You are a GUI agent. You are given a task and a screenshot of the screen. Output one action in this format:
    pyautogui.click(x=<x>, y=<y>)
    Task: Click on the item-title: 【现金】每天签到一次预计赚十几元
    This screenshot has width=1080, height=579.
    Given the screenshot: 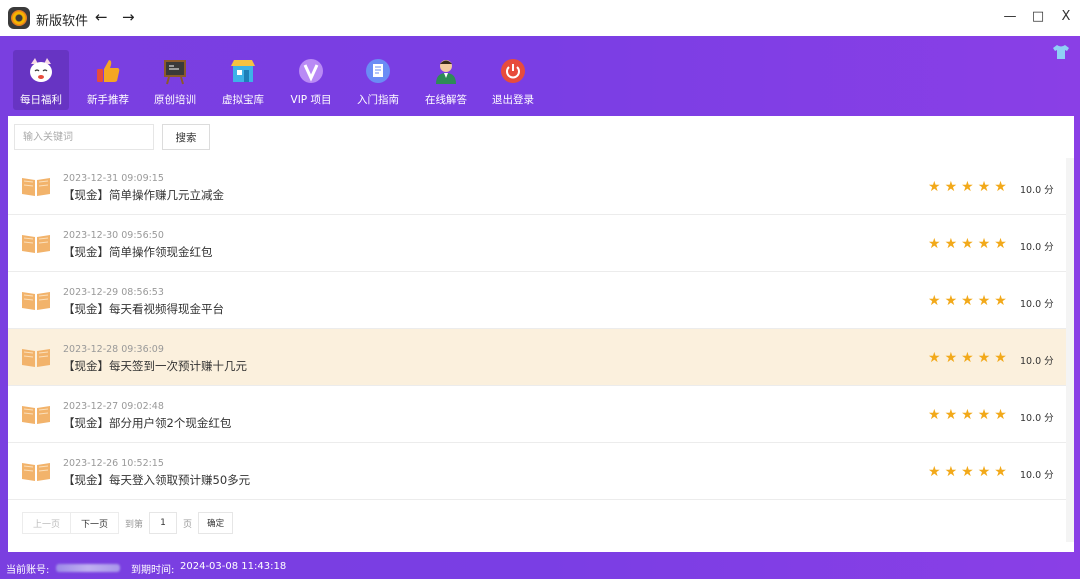 What is the action you would take?
    pyautogui.click(x=155, y=366)
    